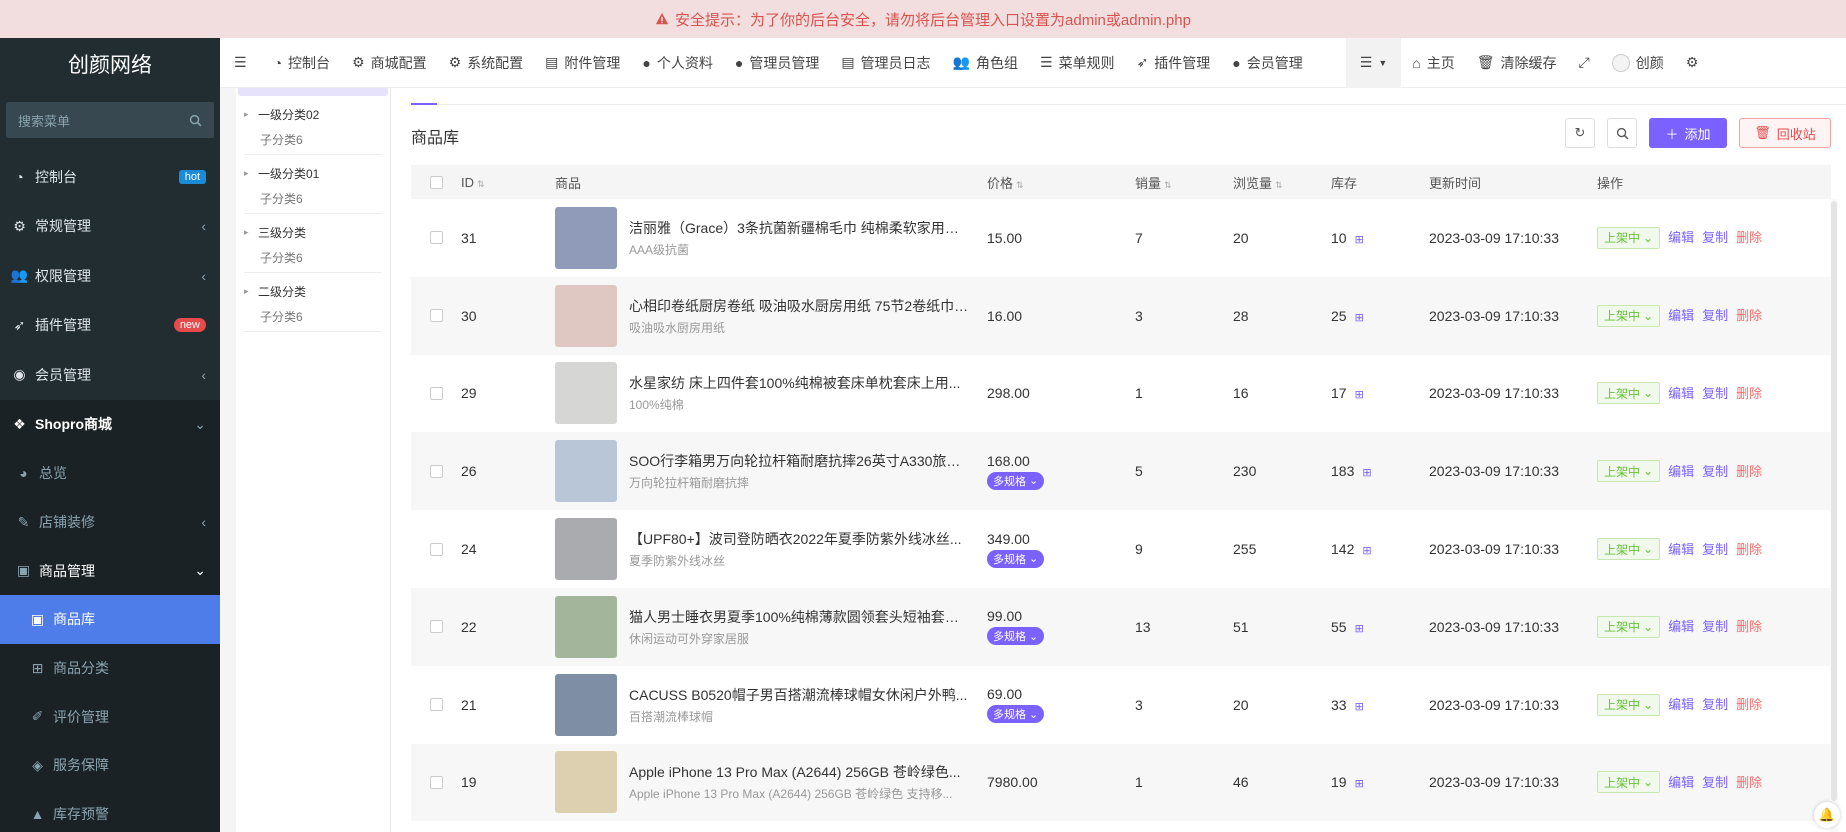 This screenshot has height=832, width=1846. I want to click on tree-node: ▸ 一级分类01 子分类6, so click(313, 184).